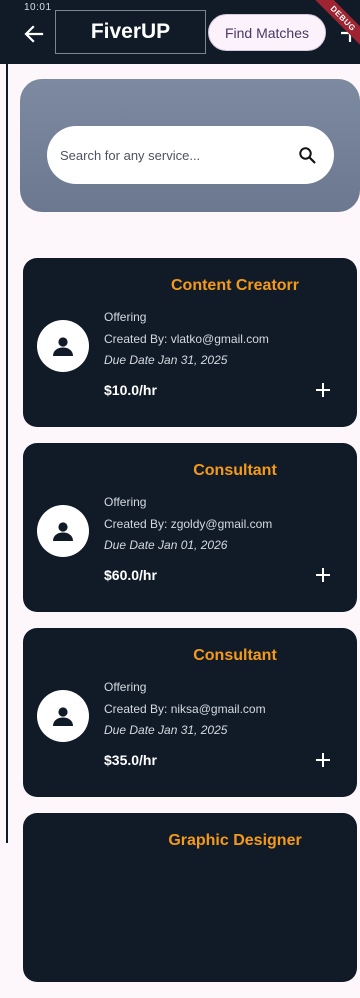  I want to click on service-title: Content Creatorr, so click(234, 285).